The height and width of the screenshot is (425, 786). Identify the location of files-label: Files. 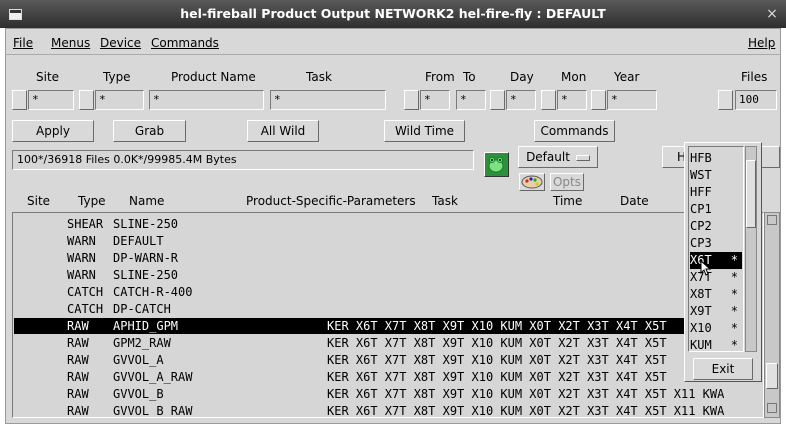
(754, 77).